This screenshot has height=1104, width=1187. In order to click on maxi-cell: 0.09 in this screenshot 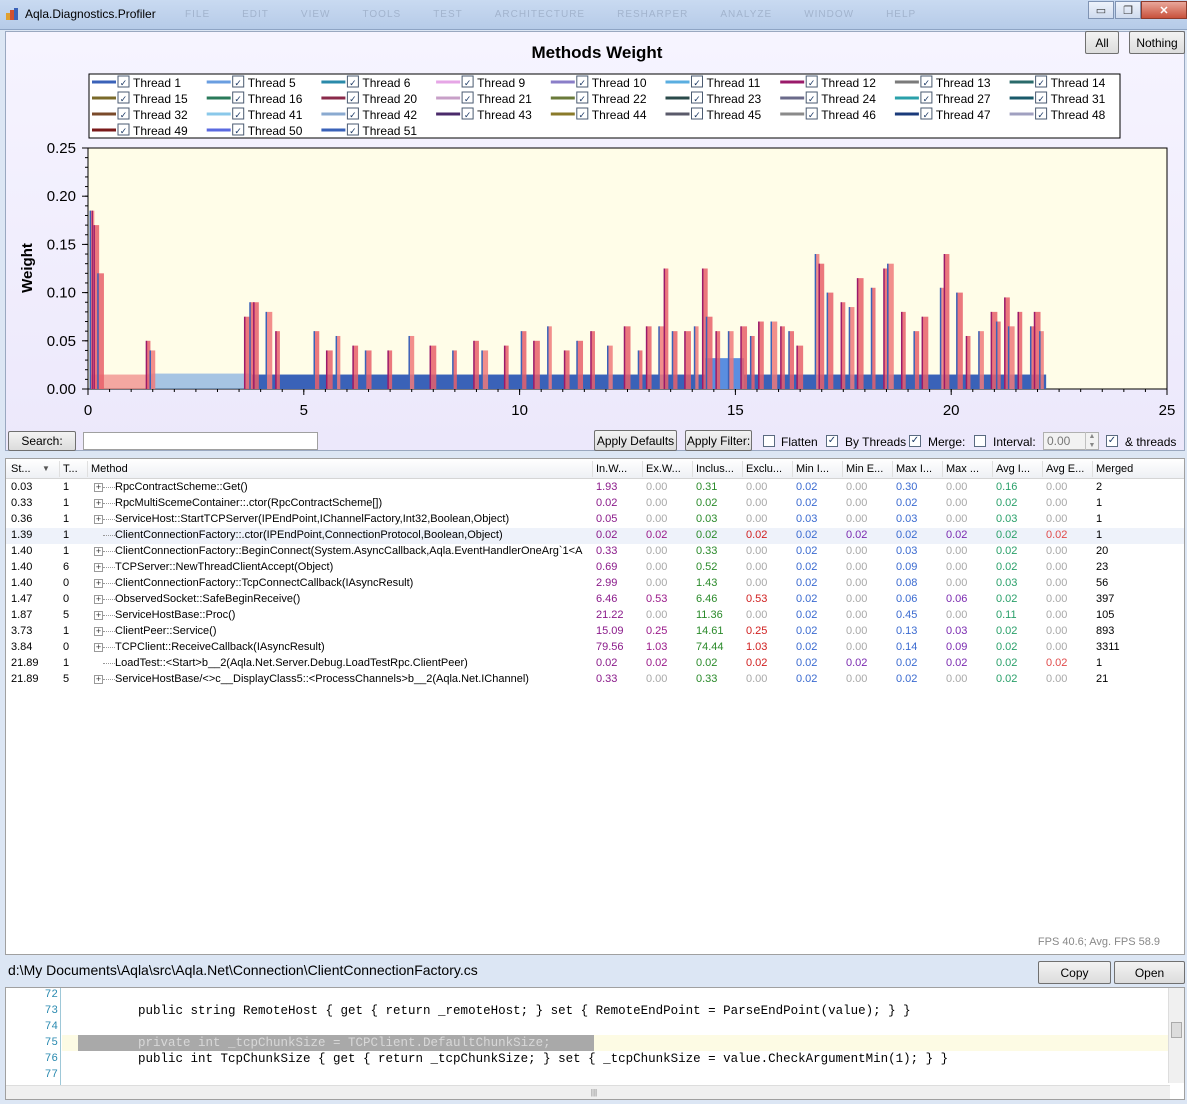, I will do `click(907, 567)`.